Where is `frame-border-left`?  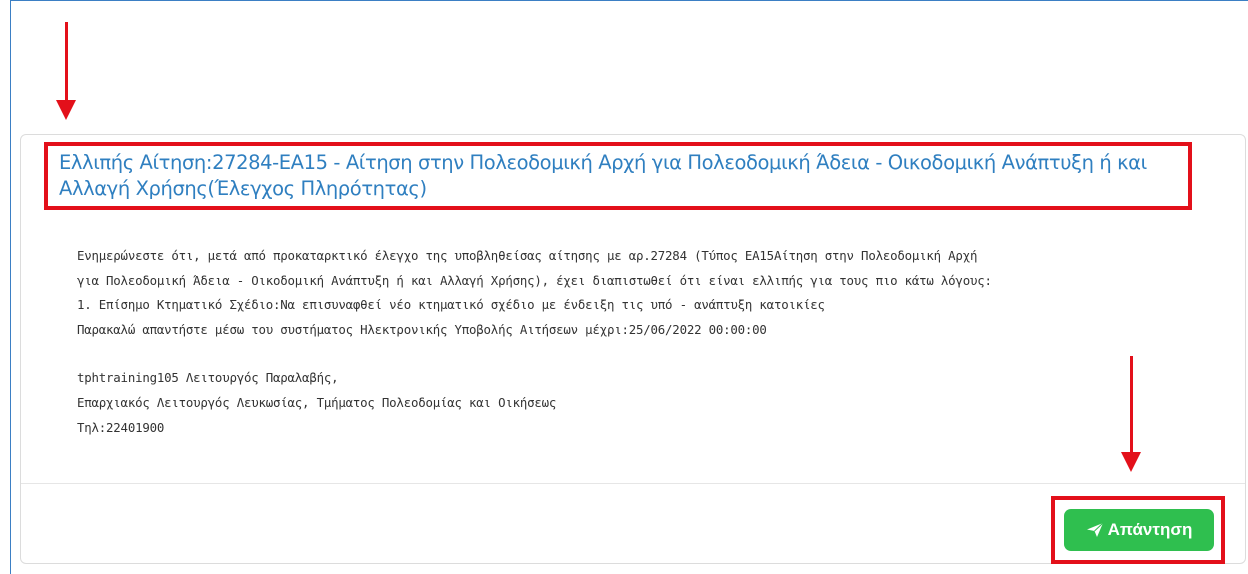 frame-border-left is located at coordinates (10, 287).